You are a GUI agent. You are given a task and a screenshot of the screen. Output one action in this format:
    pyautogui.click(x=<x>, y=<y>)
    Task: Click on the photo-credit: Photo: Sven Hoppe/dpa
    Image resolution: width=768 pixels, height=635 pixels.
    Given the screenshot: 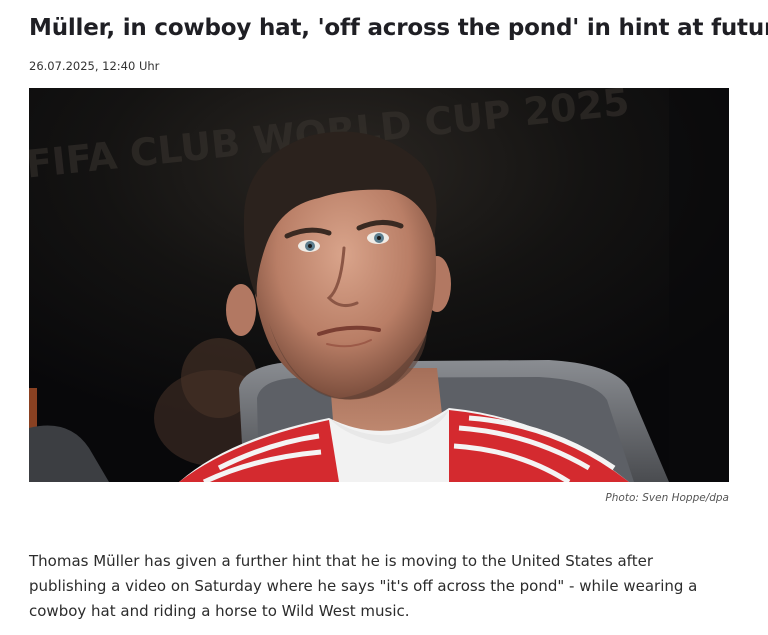 What is the action you would take?
    pyautogui.click(x=667, y=498)
    